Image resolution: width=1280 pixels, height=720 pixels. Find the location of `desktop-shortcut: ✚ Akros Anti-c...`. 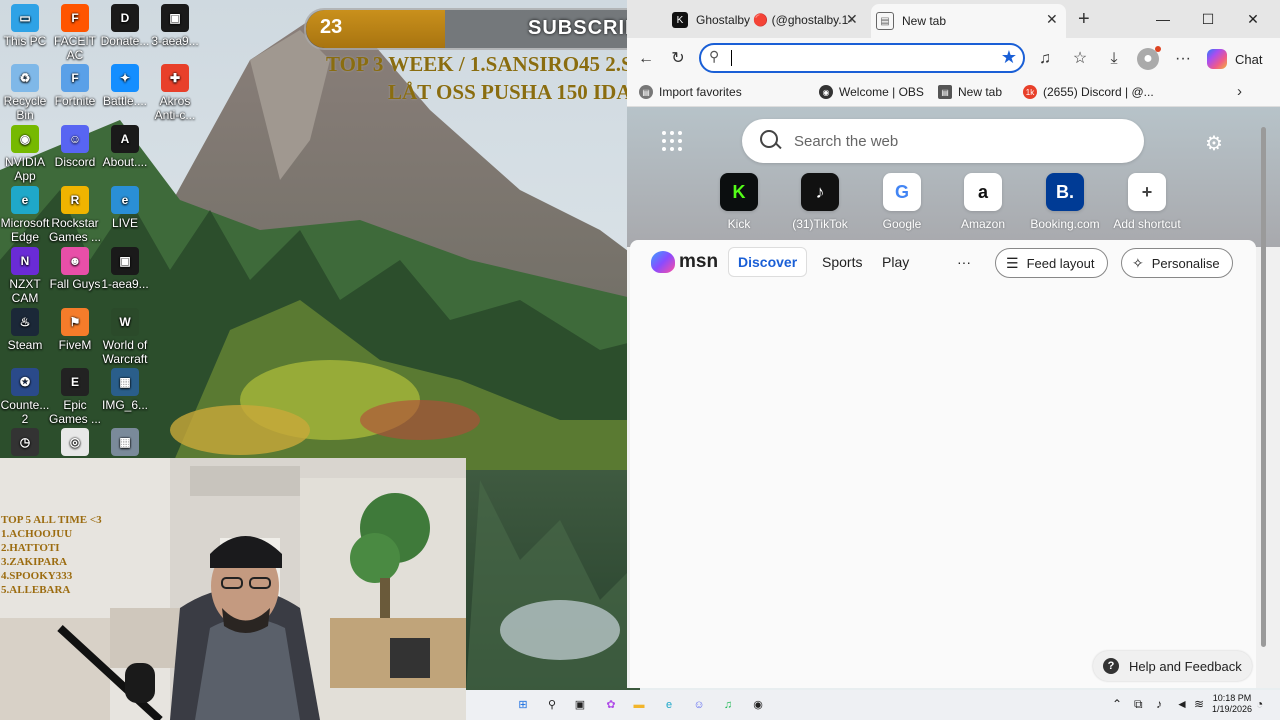

desktop-shortcut: ✚ Akros Anti-c... is located at coordinates (175, 93).